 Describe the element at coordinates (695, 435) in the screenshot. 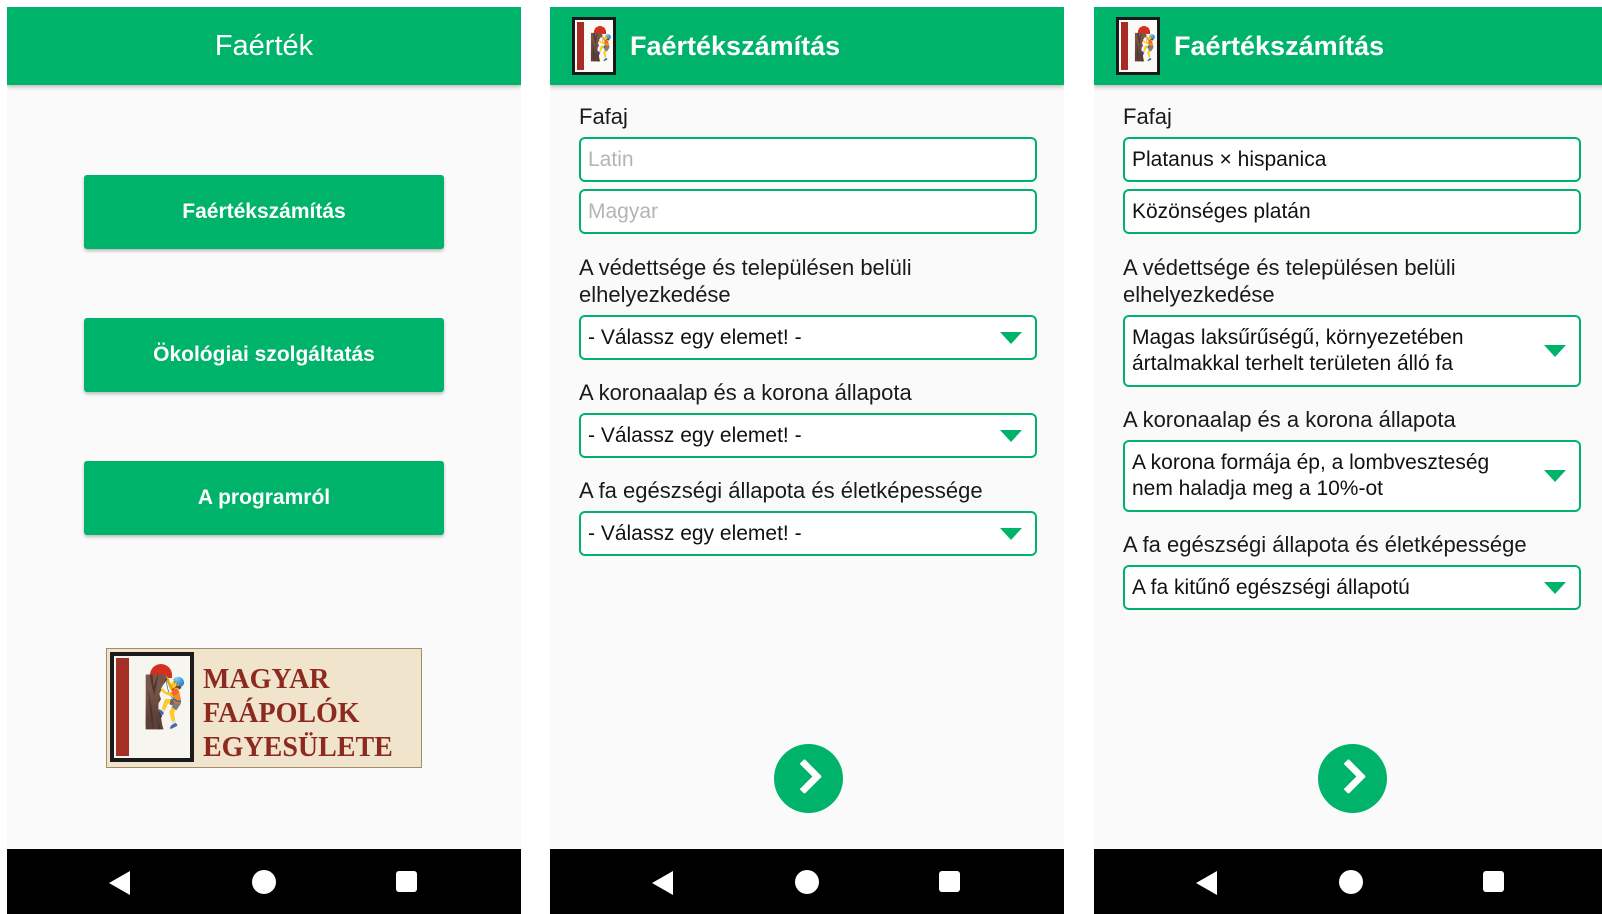

I see `korona-select-value: - Válassz egy elemet! -` at that location.